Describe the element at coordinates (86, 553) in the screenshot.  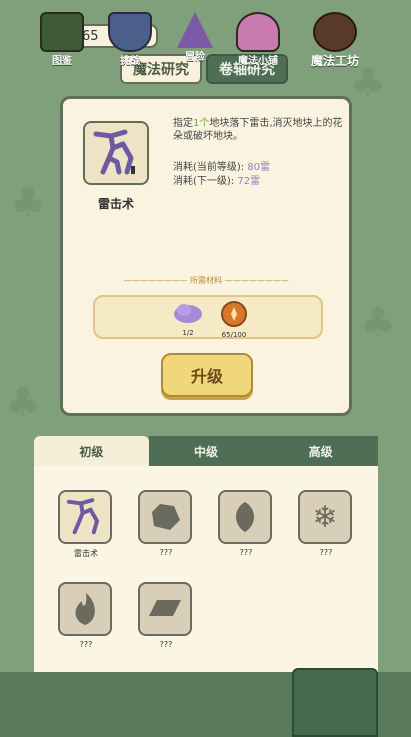
I see `spell-slot-label: 雷击术` at that location.